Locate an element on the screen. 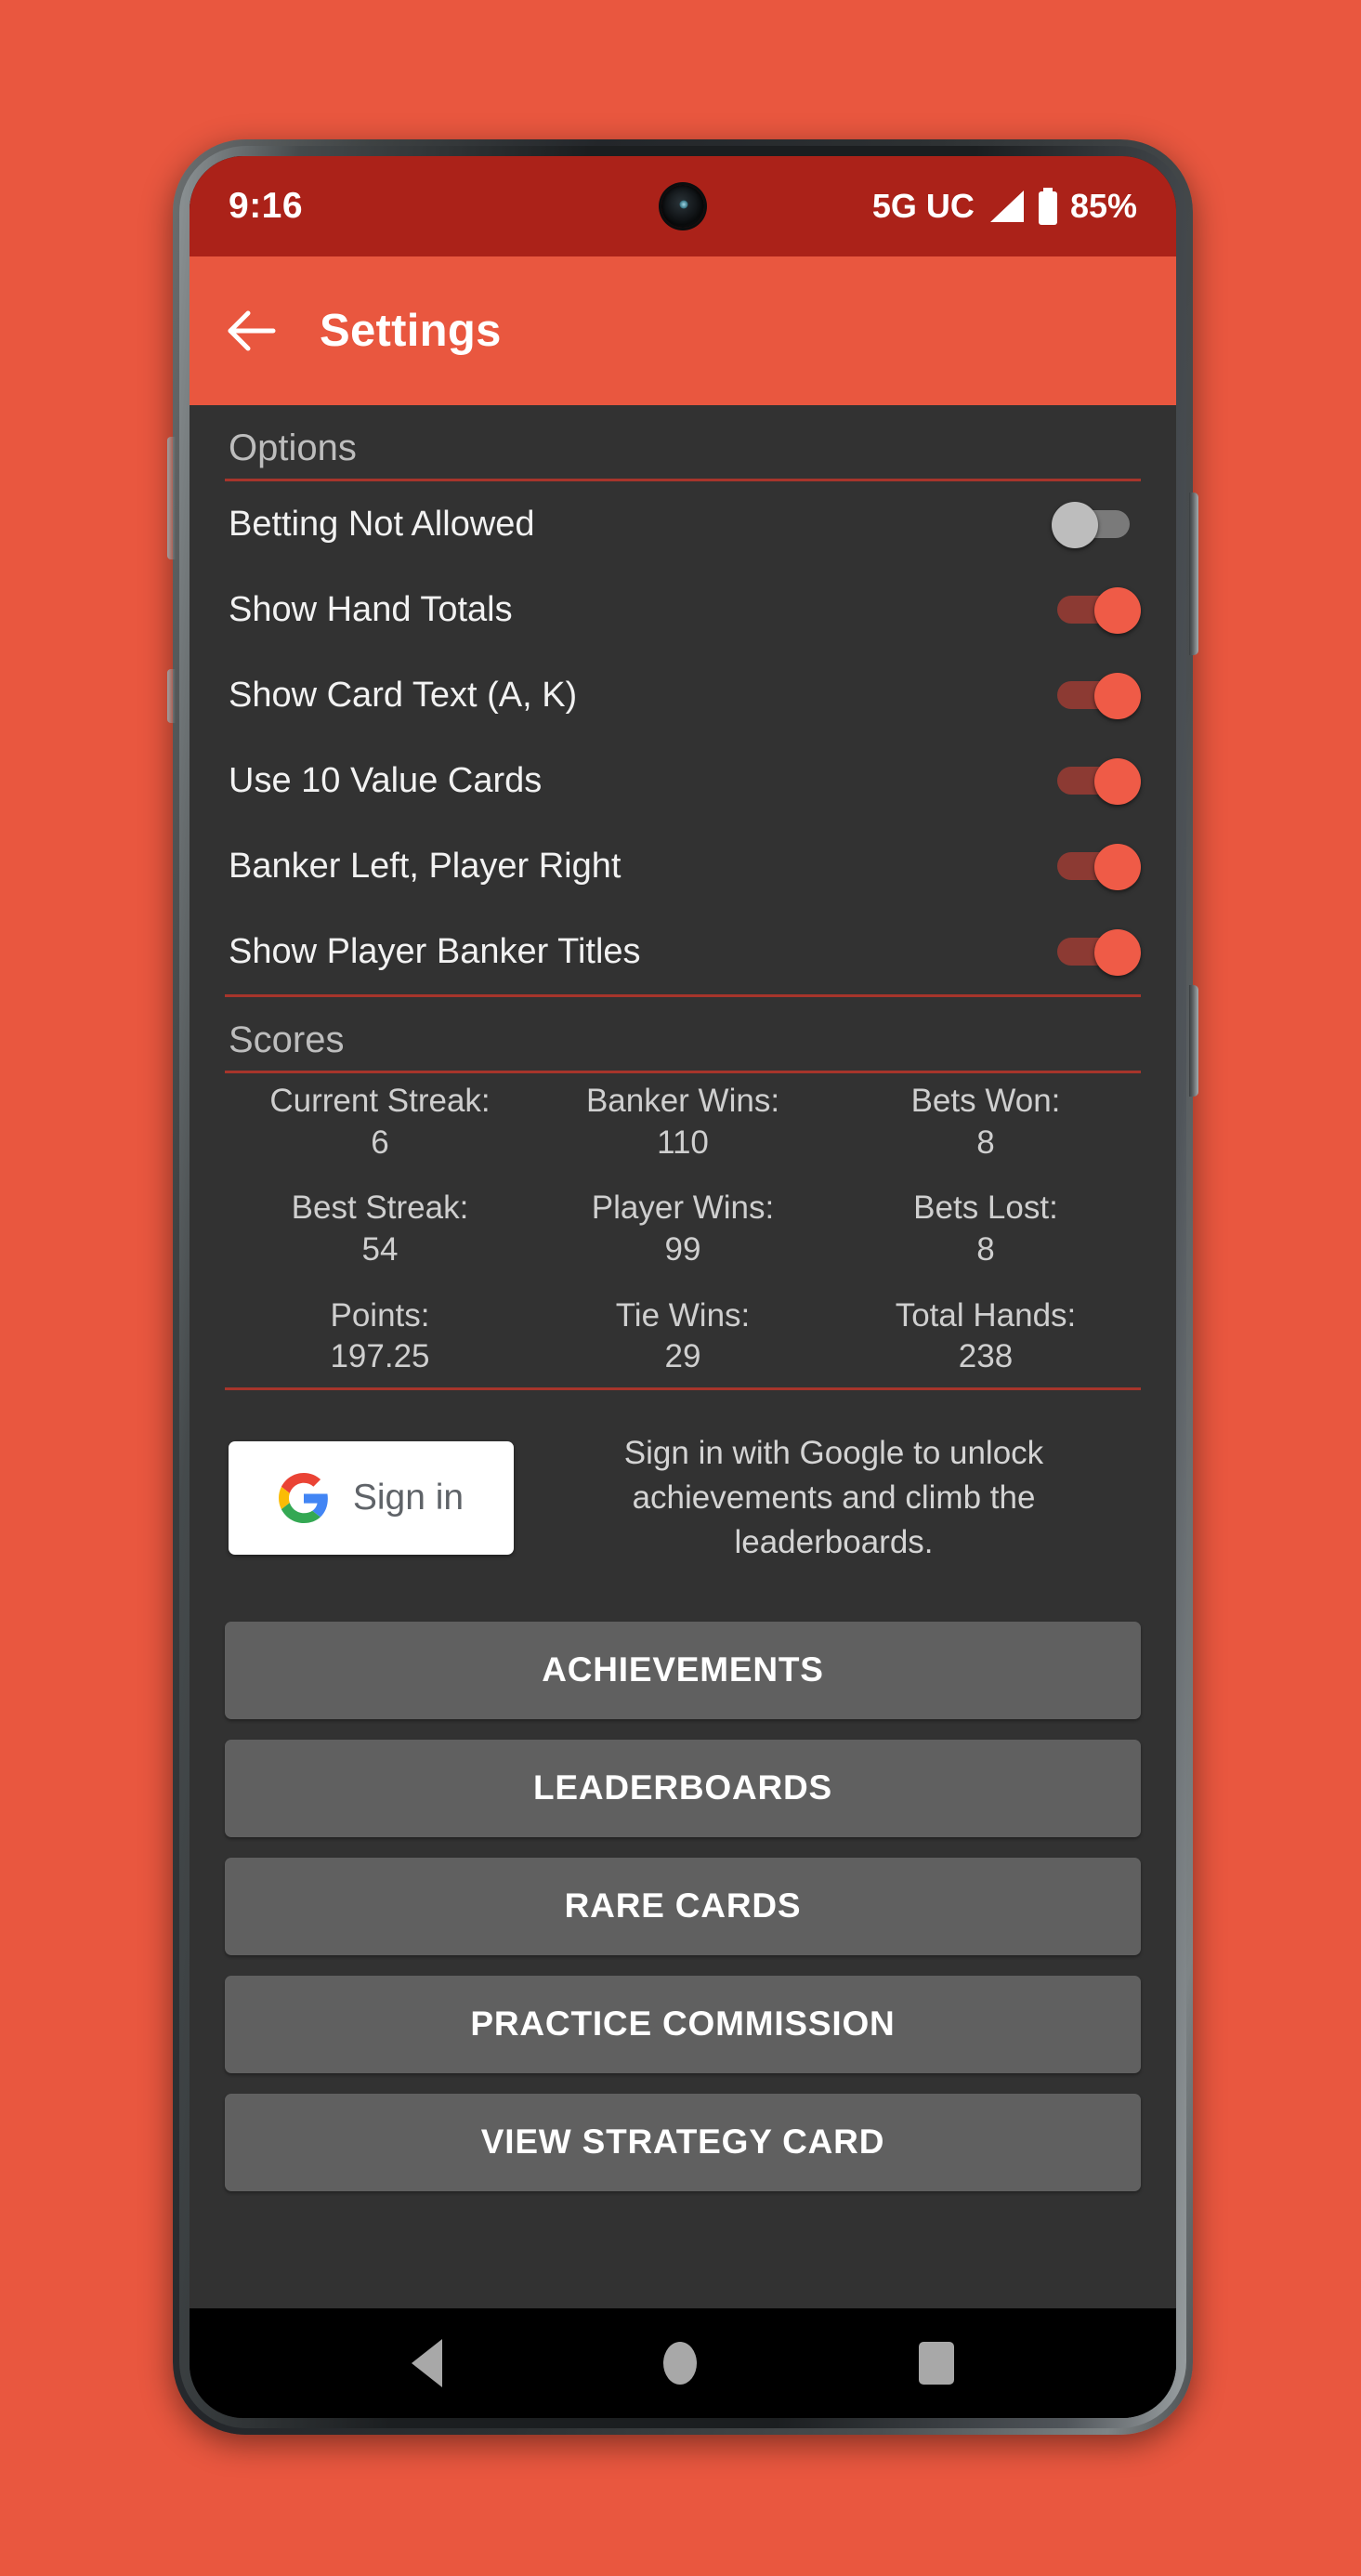  toggle-show-player-banker-titles is located at coordinates (1097, 952).